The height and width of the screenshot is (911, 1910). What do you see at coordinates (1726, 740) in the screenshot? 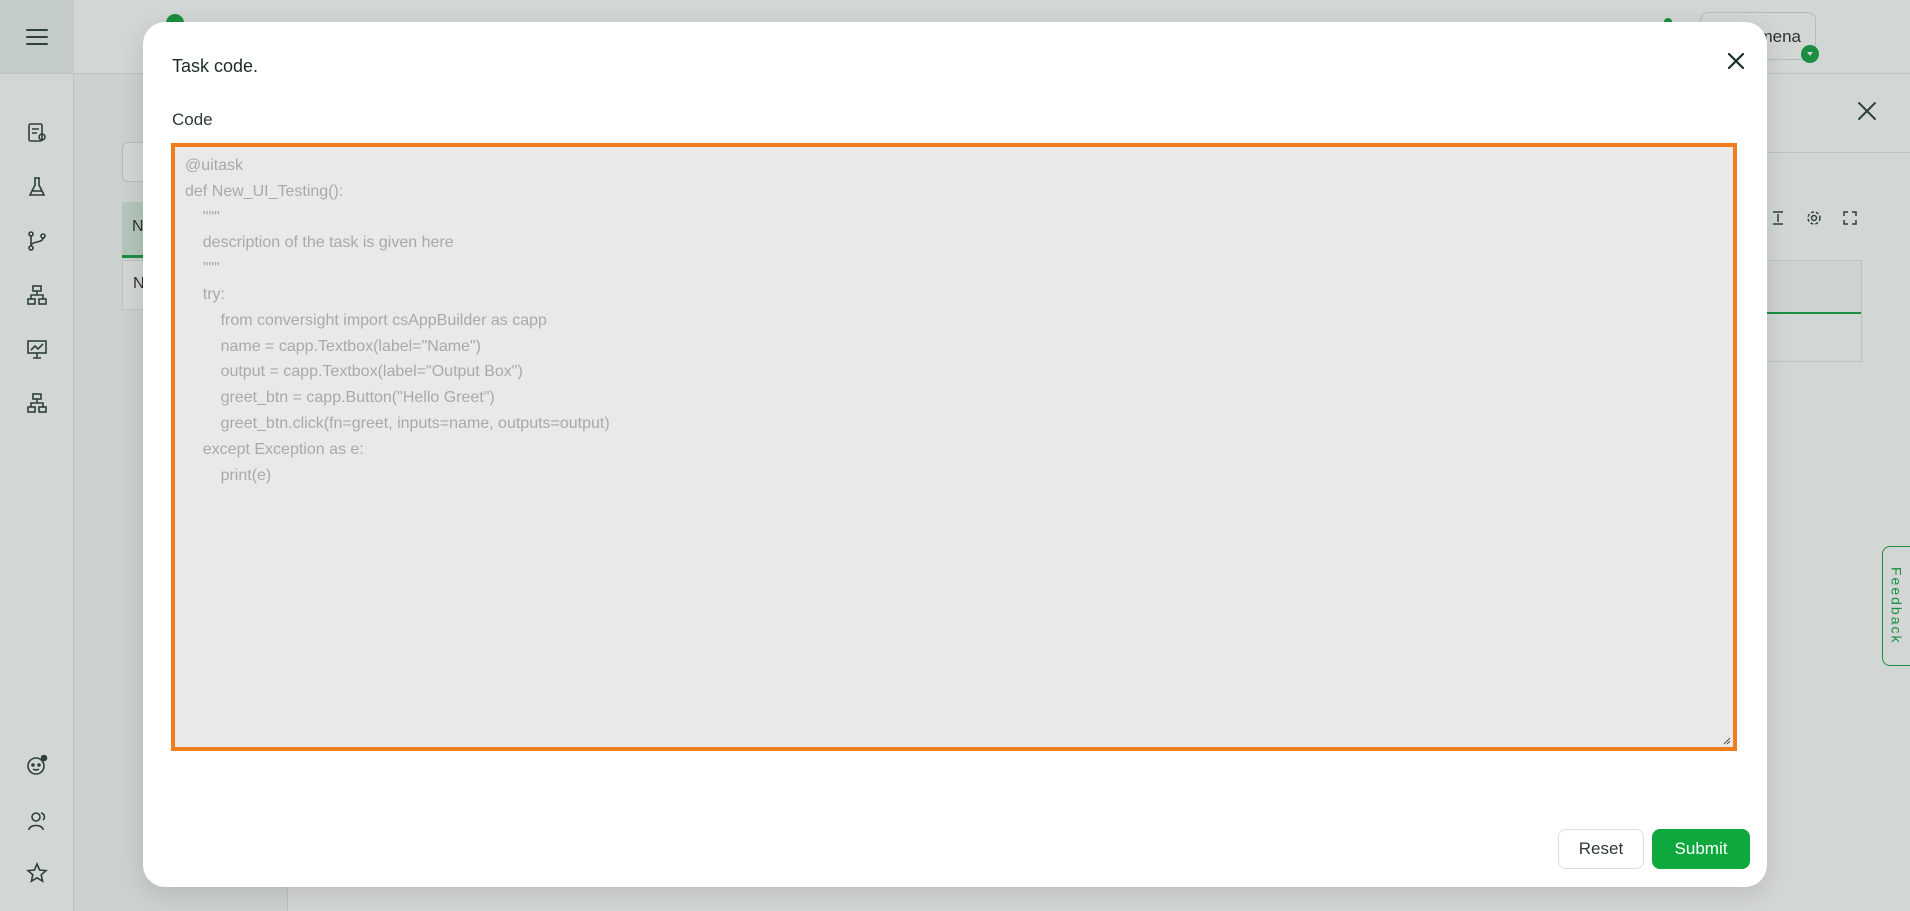
I see `resize-handle-icon` at bounding box center [1726, 740].